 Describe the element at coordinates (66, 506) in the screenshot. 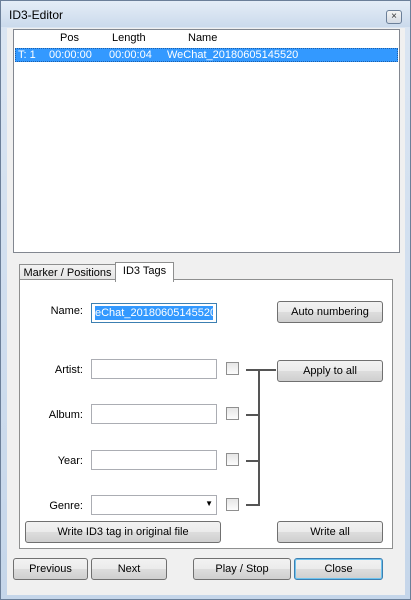

I see `genre-label: Genre:` at that location.